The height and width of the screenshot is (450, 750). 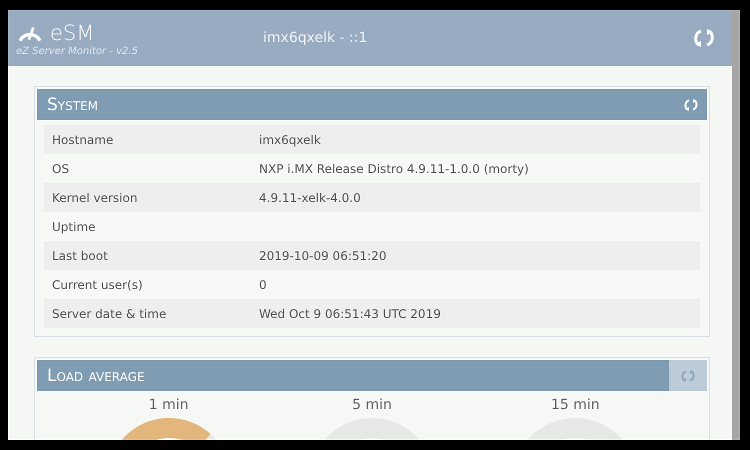 I want to click on app-subtitle: eZ Server Monitor - v2.5, so click(x=77, y=51).